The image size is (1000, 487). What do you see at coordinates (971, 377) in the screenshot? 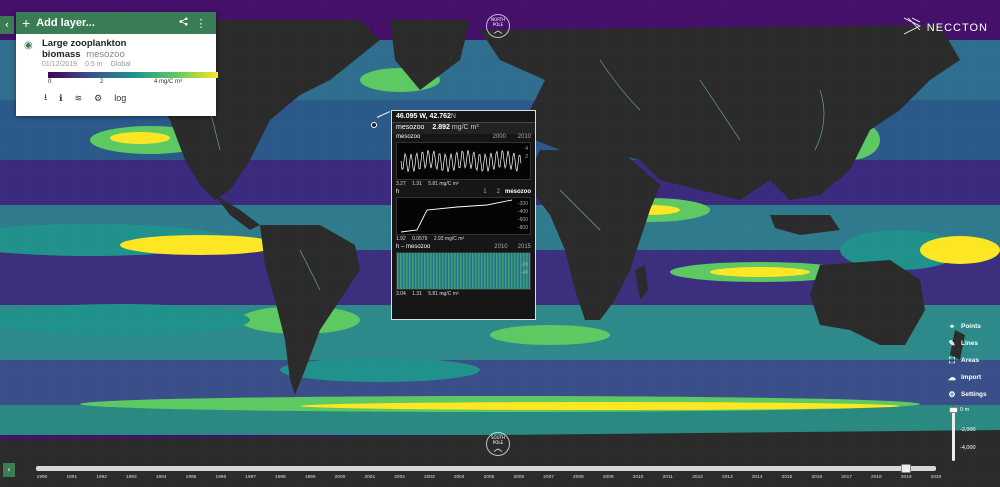
I see `import-tool: ☁ Import` at bounding box center [971, 377].